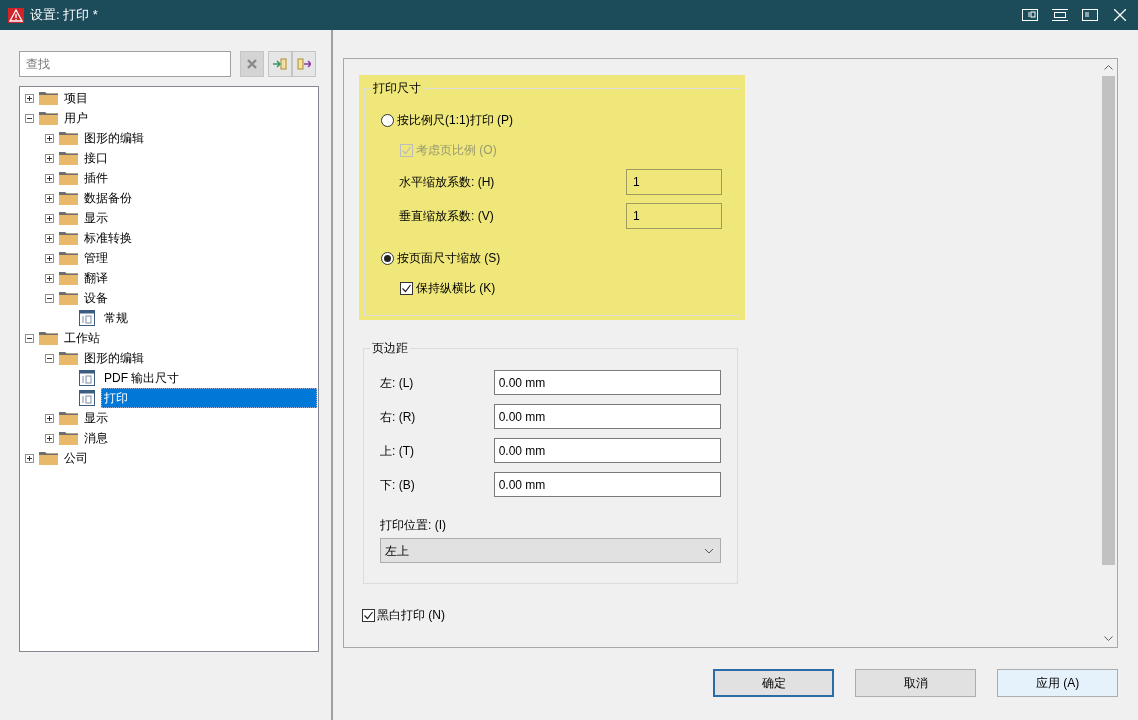  Describe the element at coordinates (397, 383) in the screenshot. I see `field-label: 左: (L)` at that location.